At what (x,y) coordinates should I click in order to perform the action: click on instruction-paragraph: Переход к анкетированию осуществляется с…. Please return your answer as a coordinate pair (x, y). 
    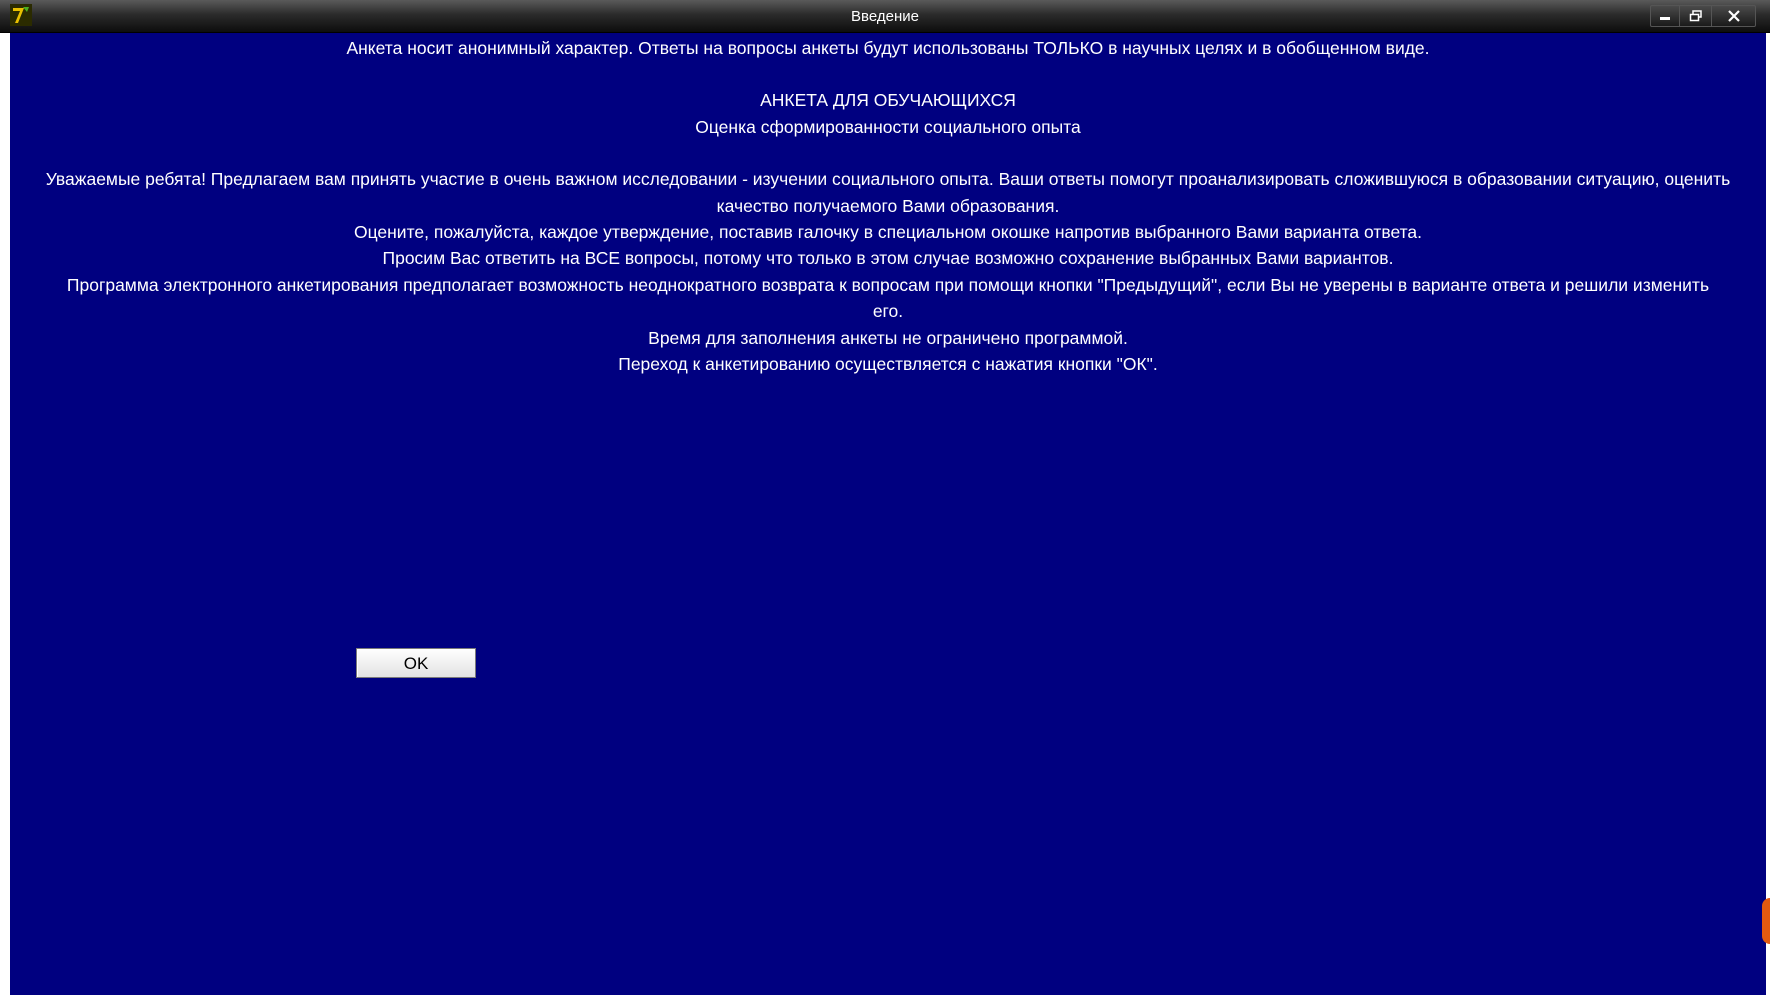
    Looking at the image, I should click on (888, 364).